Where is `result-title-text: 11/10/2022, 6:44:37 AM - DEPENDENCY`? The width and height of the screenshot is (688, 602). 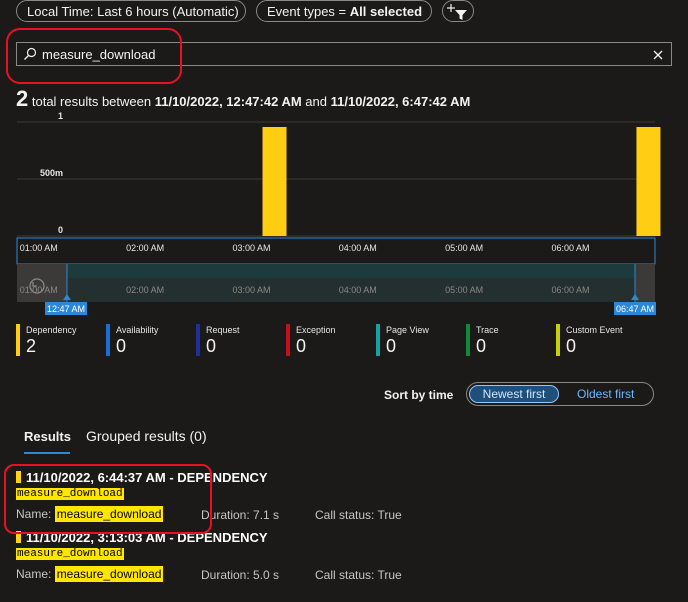 result-title-text: 11/10/2022, 6:44:37 AM - DEPENDENCY is located at coordinates (147, 477).